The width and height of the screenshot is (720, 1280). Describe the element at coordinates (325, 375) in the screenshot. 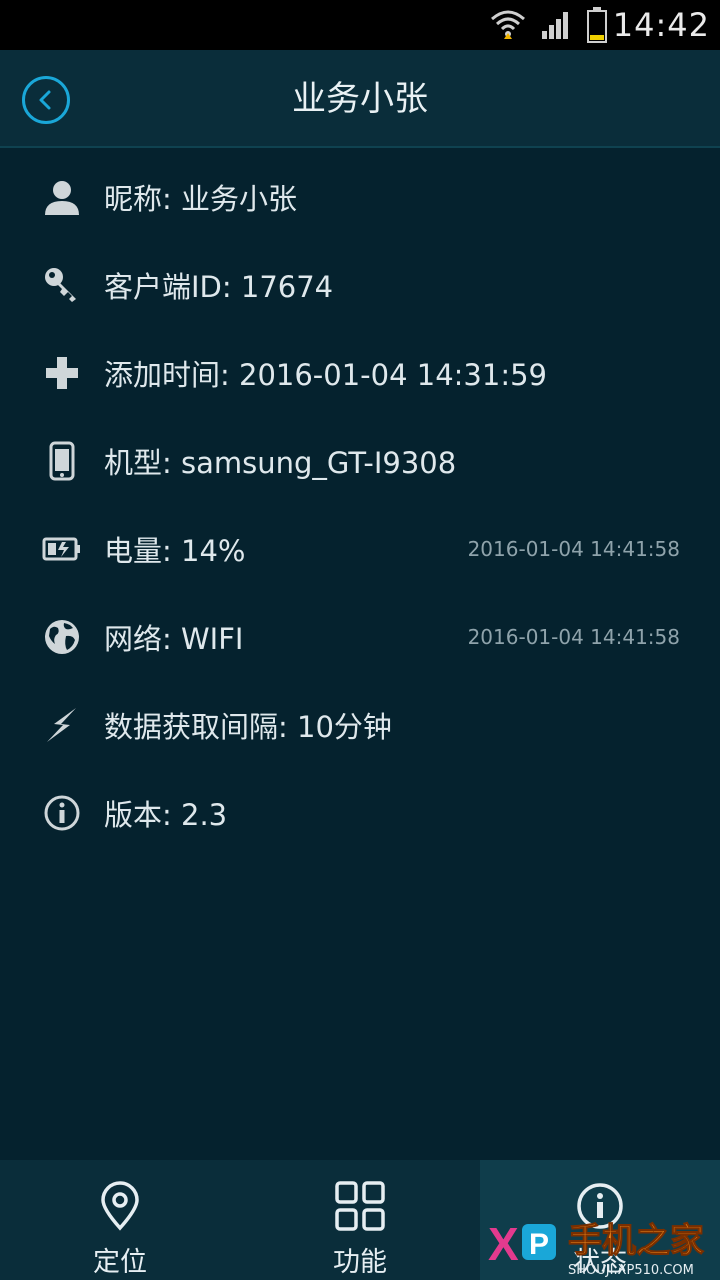

I see `info-label: 添加时间: 2016-01-04 14:31:59` at that location.